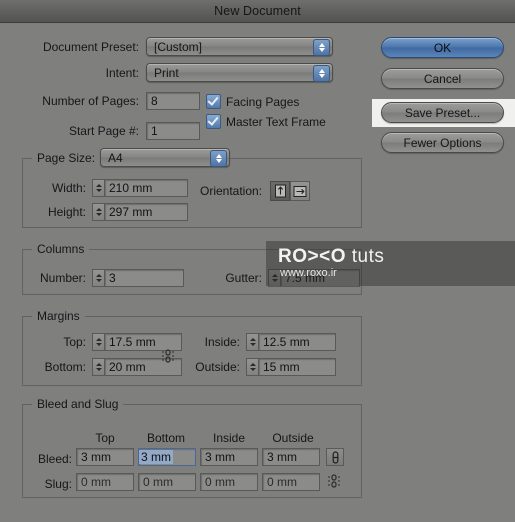 The image size is (515, 522). What do you see at coordinates (132, 342) in the screenshot?
I see `margin-top-value: 17.5 mm` at bounding box center [132, 342].